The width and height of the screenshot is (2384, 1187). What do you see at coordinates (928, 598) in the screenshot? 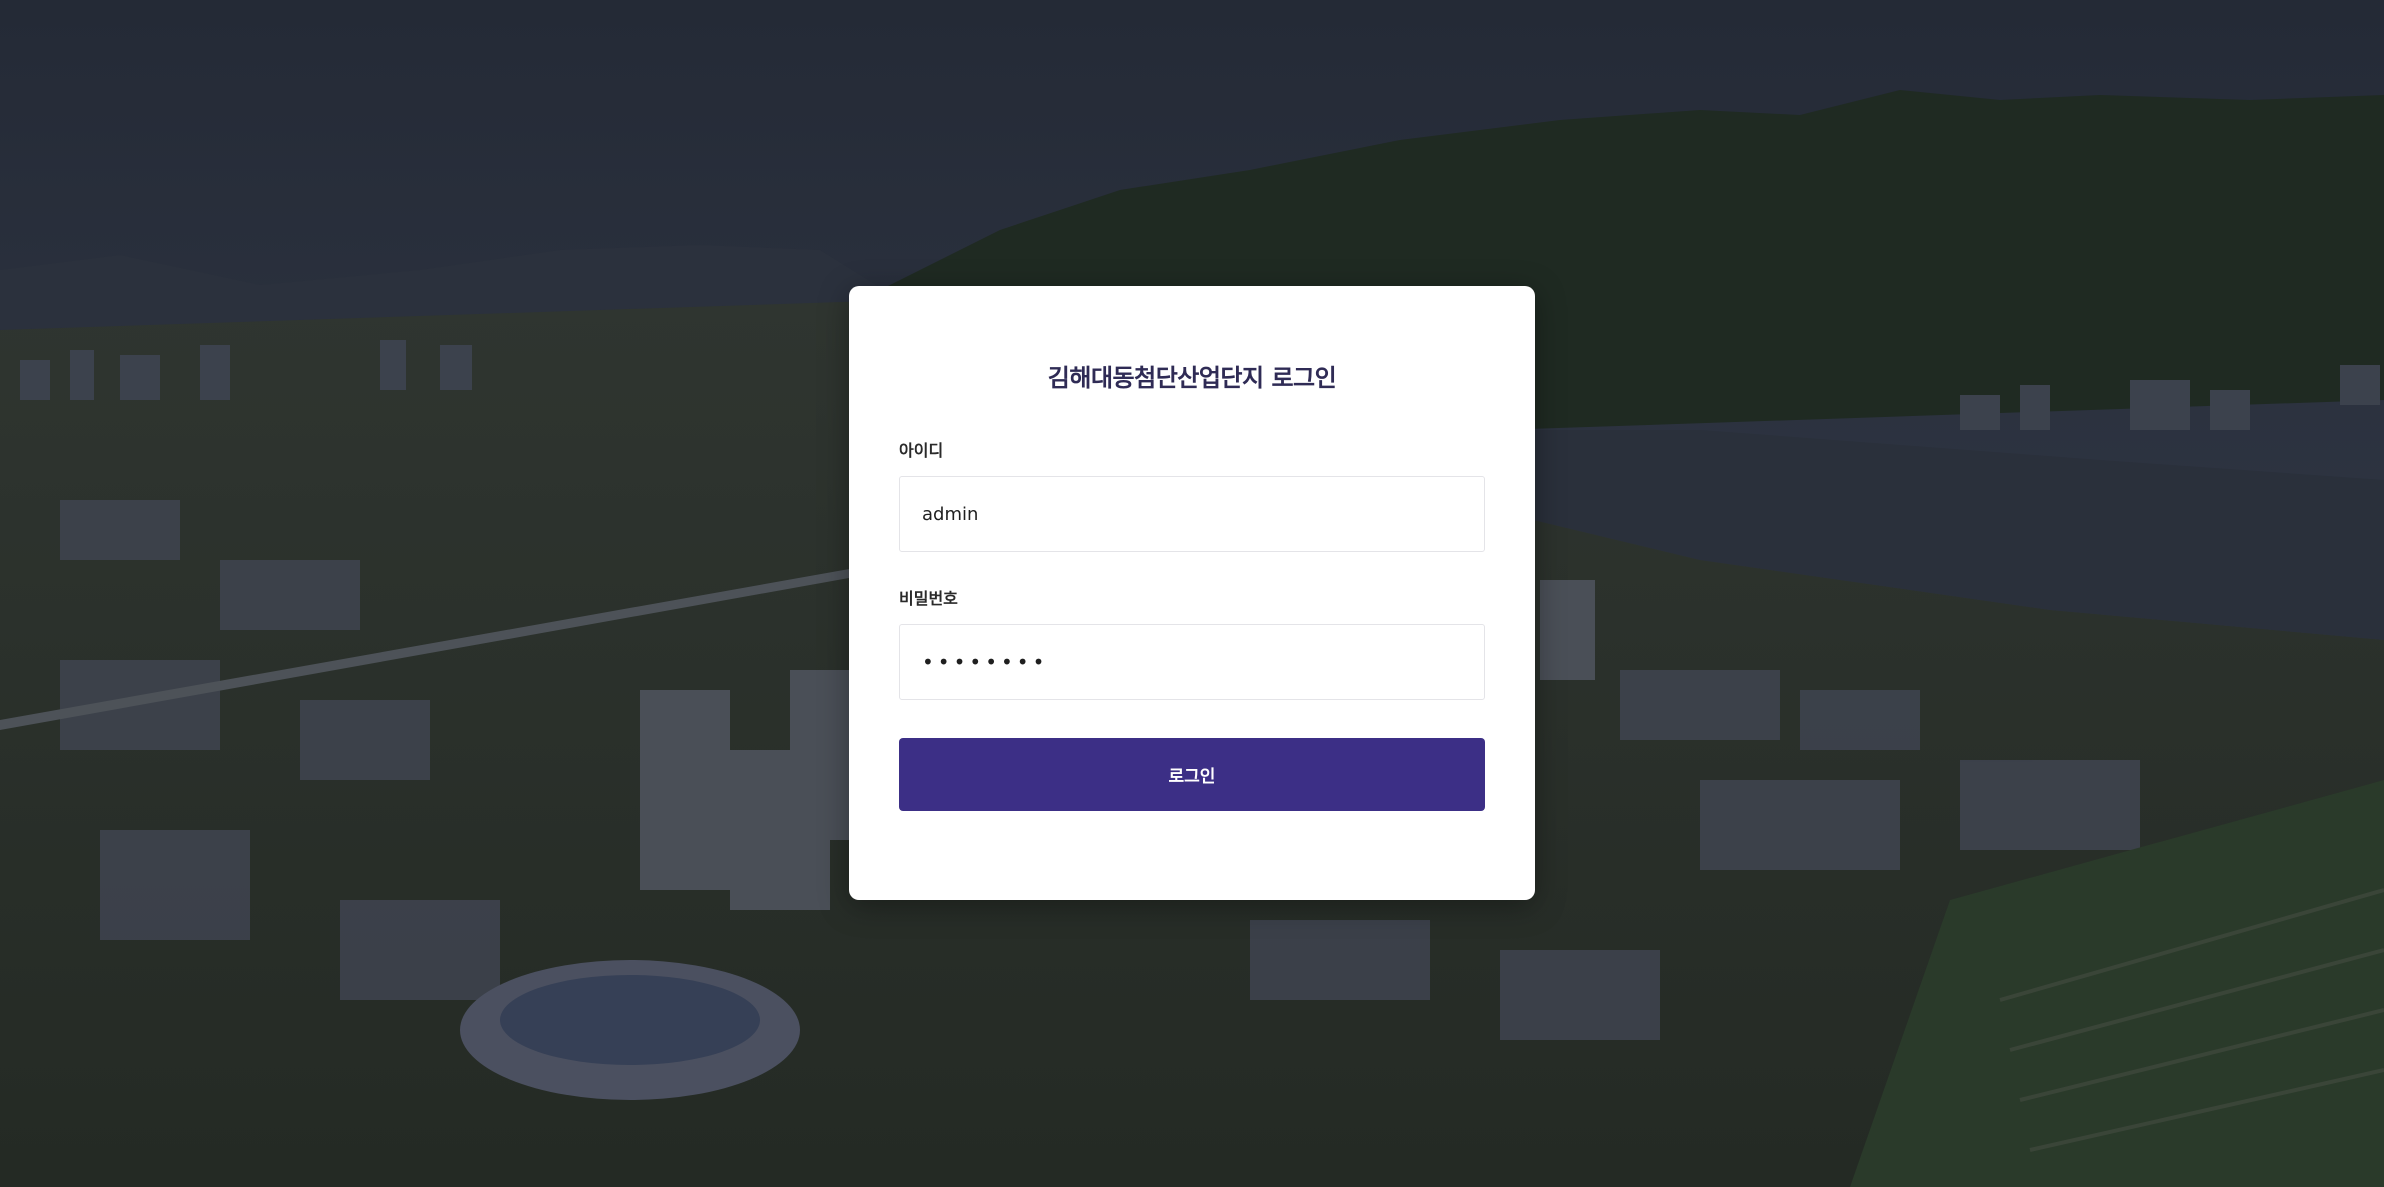
I see `password-label: 비밀번호` at bounding box center [928, 598].